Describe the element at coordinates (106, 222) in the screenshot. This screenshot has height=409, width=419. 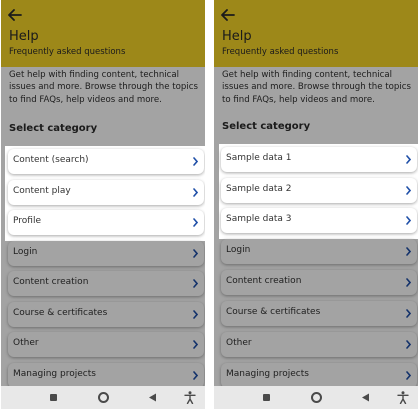
I see `category-item: Profile` at that location.